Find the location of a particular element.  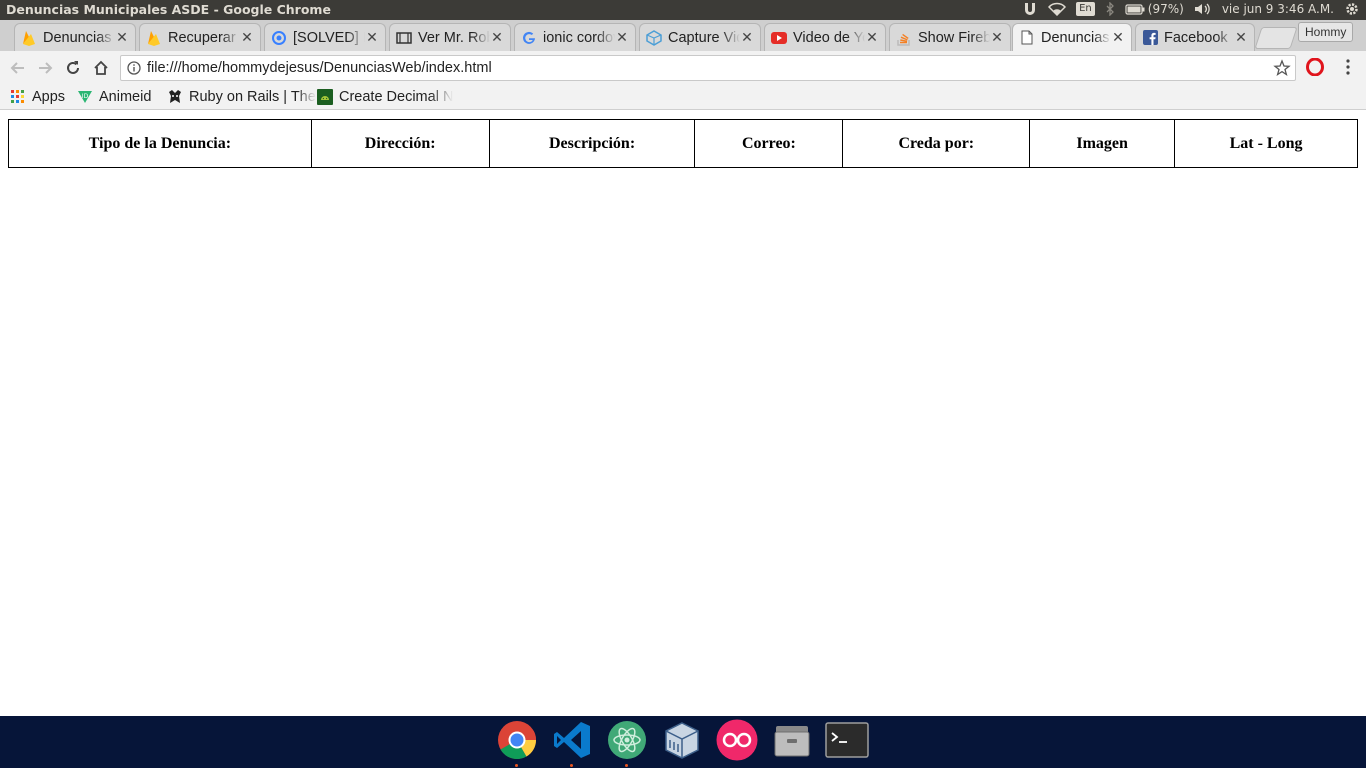

keyboard-layout-indicator: En is located at coordinates (1085, 9).